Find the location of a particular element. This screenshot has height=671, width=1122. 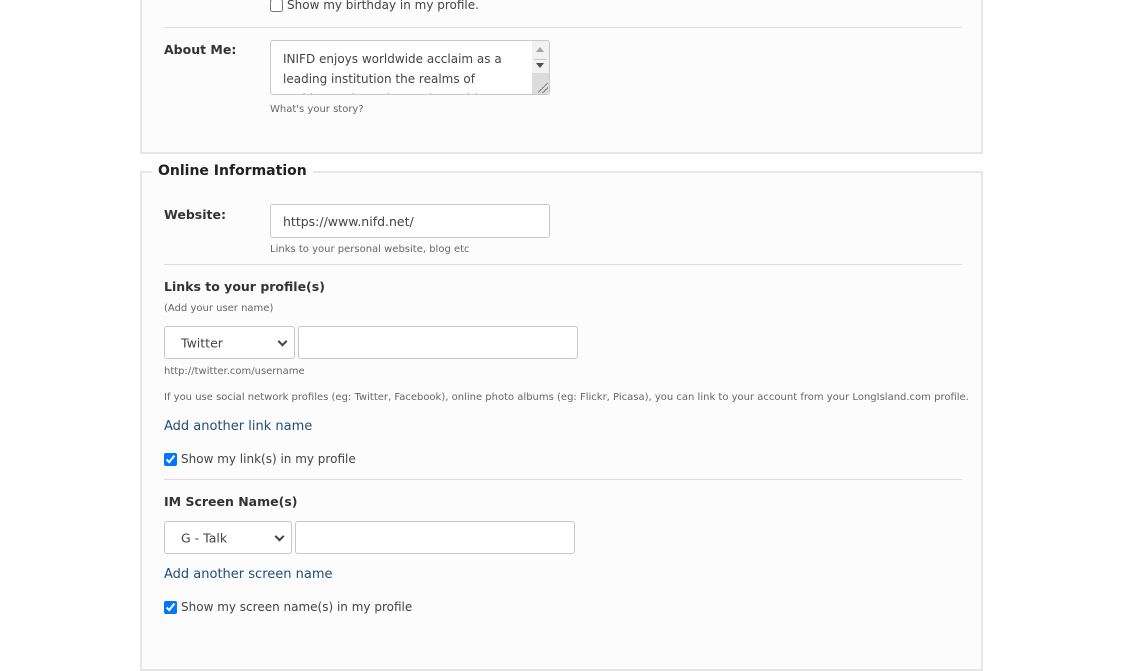

show-birthday-checkbox is located at coordinates (276, 6).